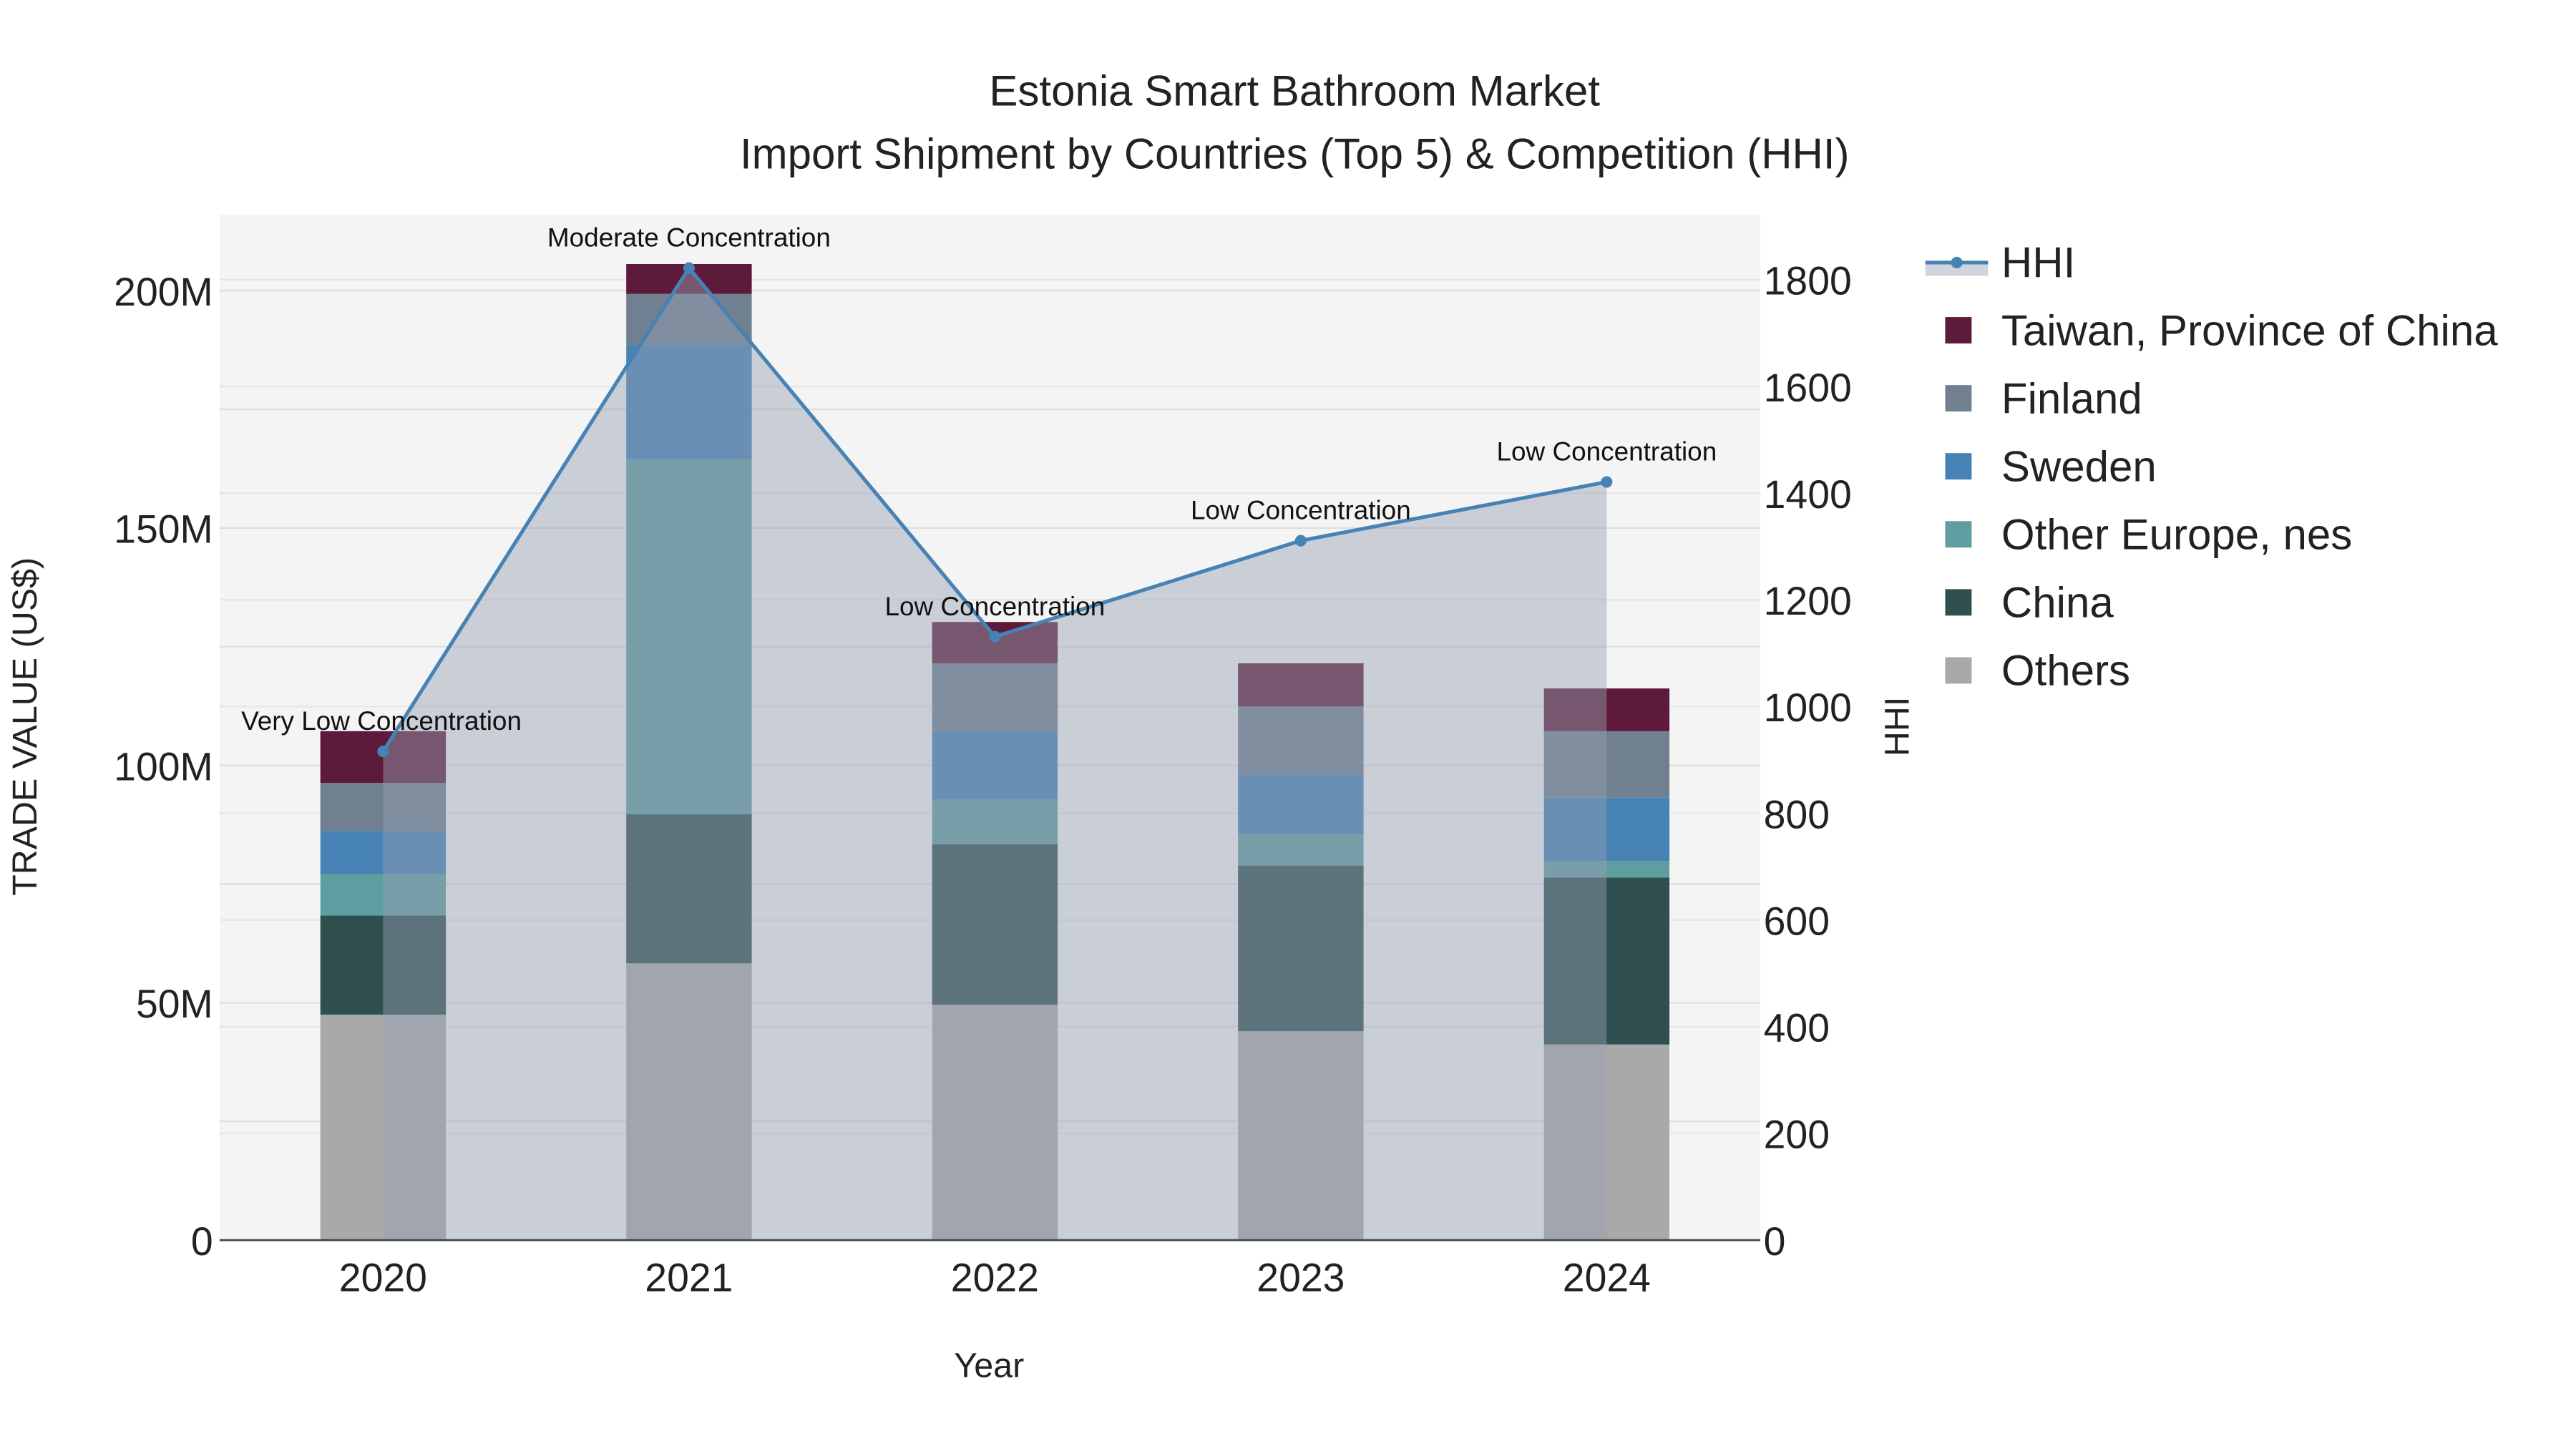  What do you see at coordinates (995, 1278) in the screenshot?
I see `x-tick-label: 2022` at bounding box center [995, 1278].